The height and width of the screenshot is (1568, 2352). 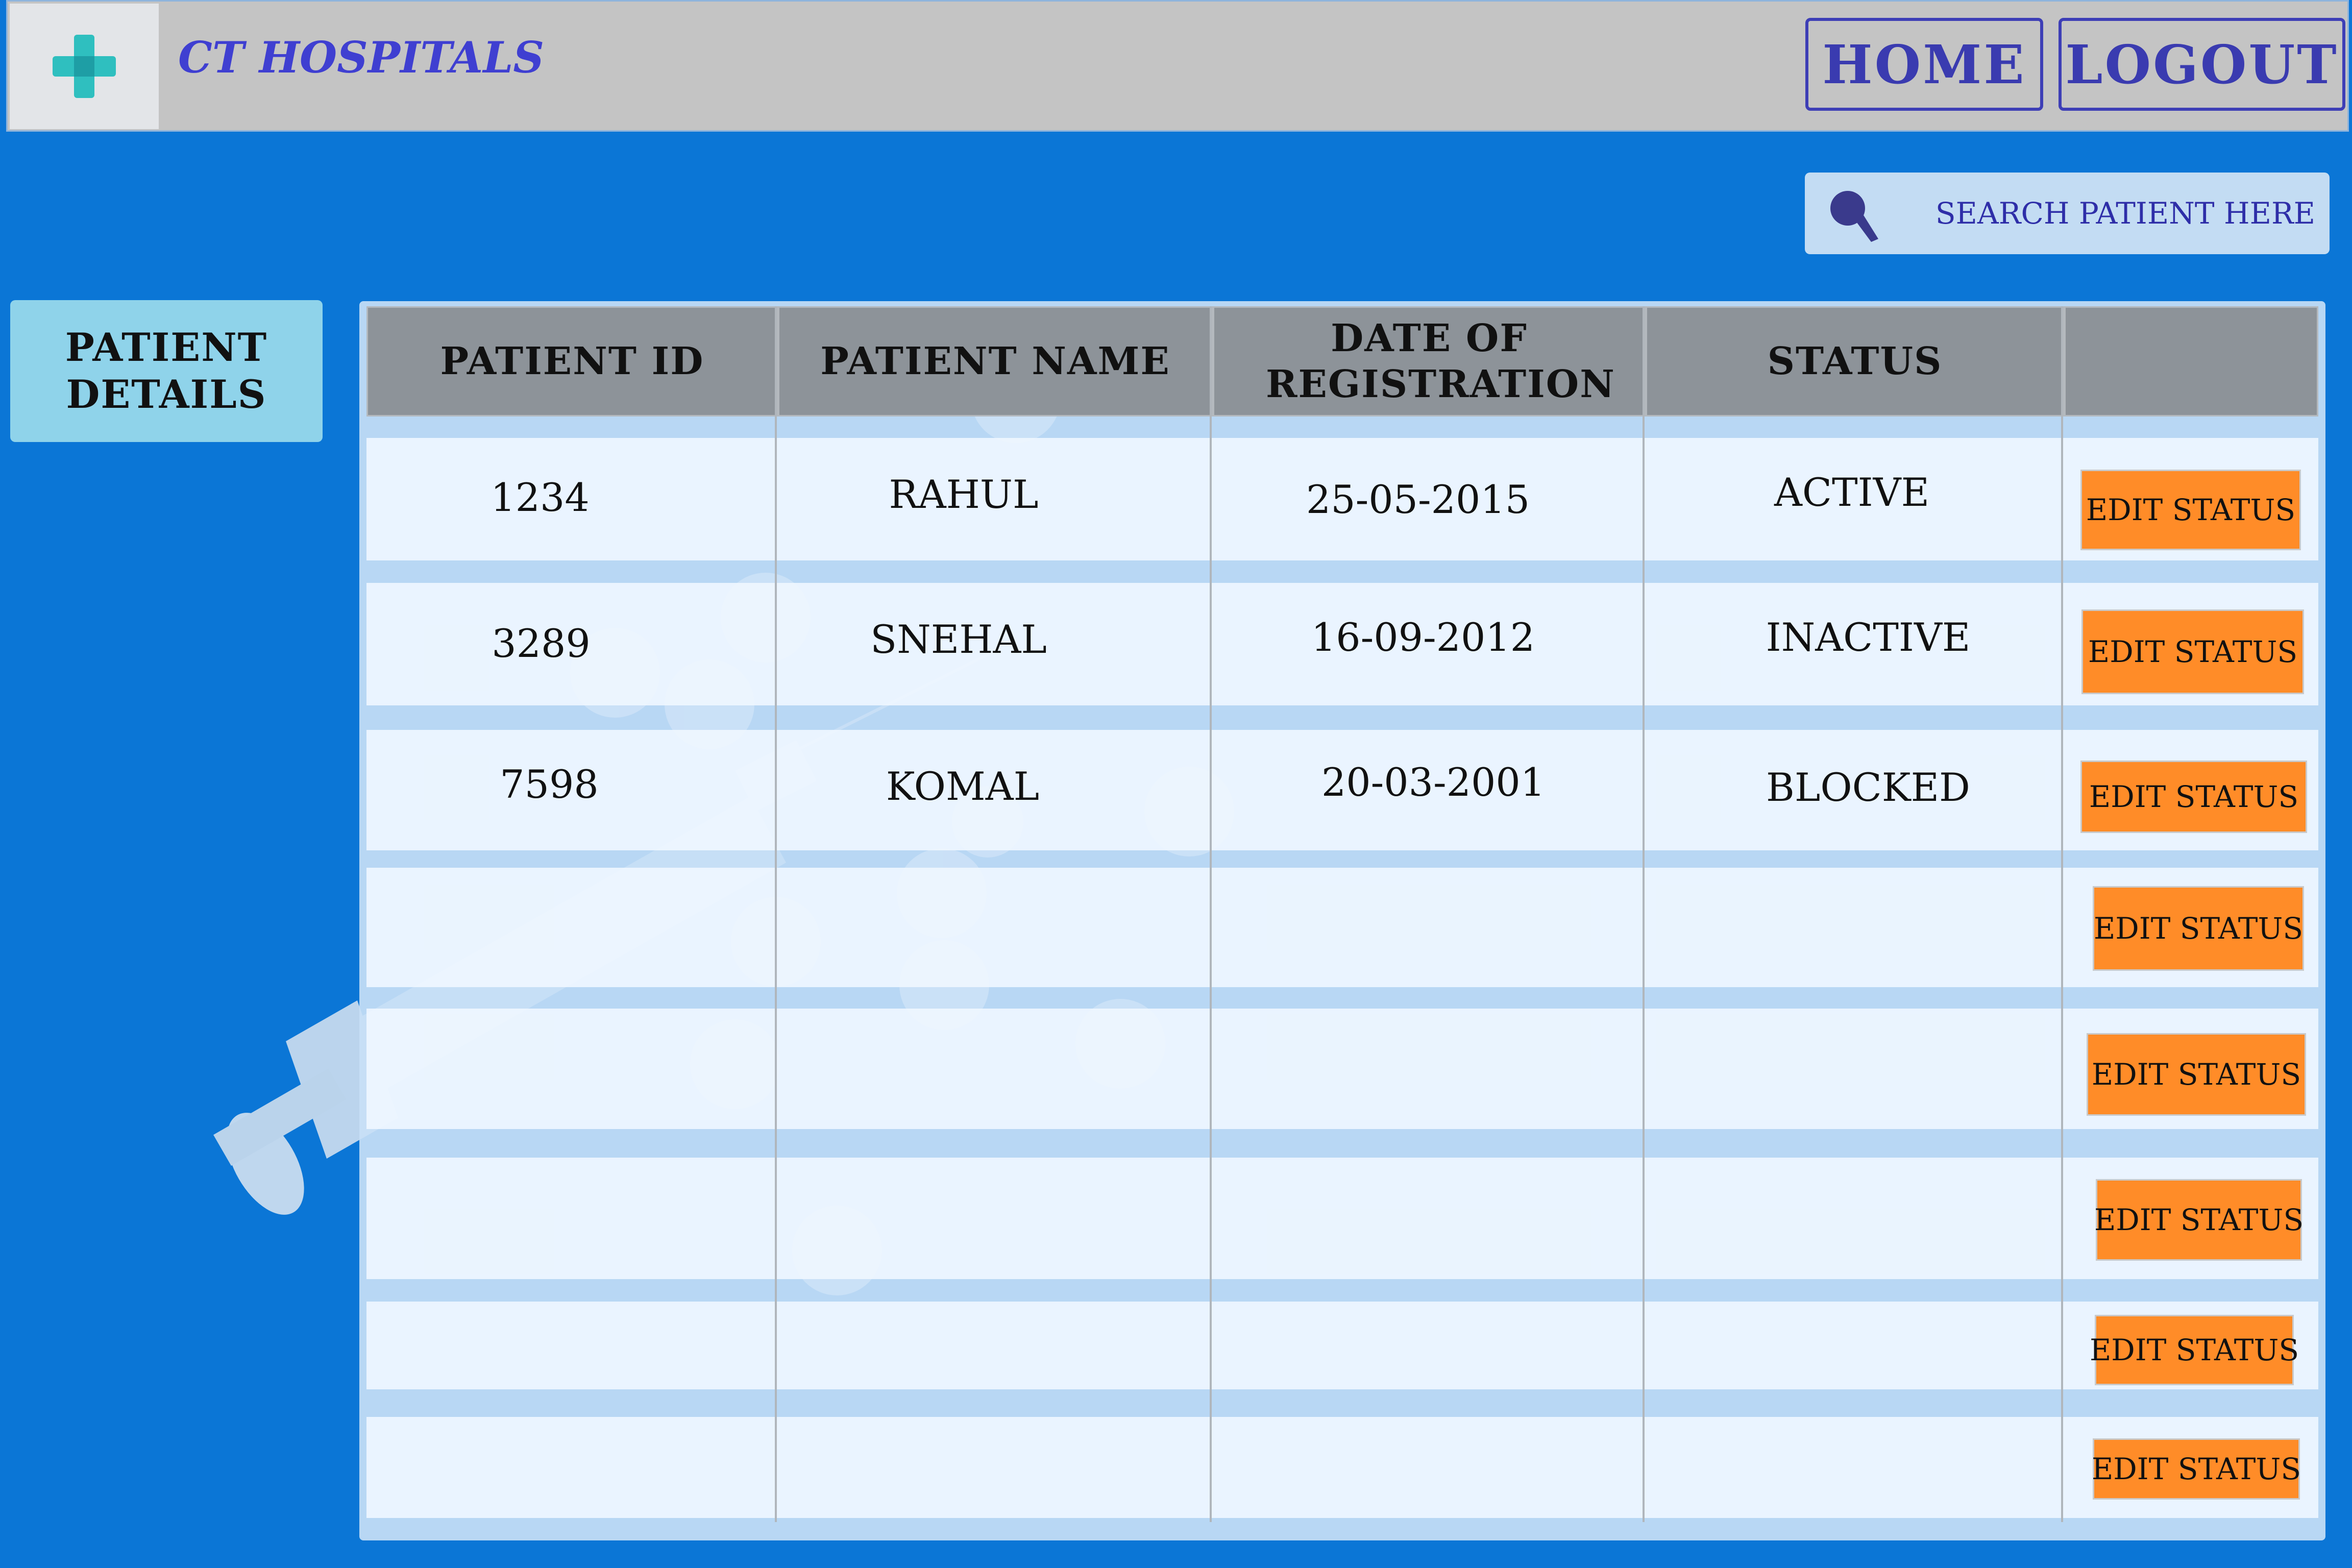 I want to click on logo, so click(x=84, y=66).